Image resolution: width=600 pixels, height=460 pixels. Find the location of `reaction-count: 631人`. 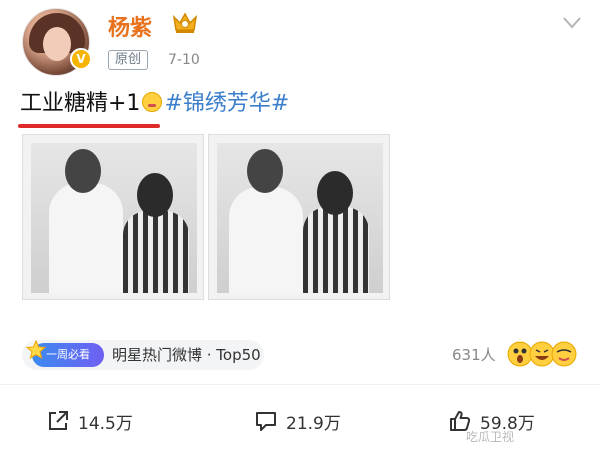

reaction-count: 631人 is located at coordinates (474, 355).